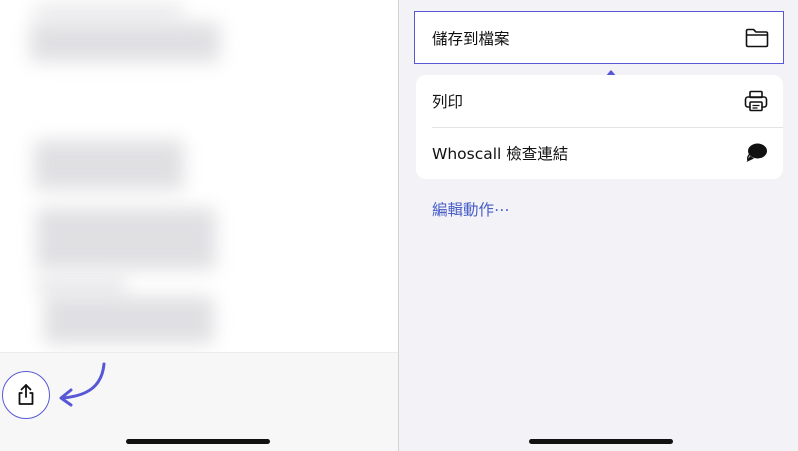 This screenshot has height=451, width=798. Describe the element at coordinates (757, 38) in the screenshot. I see `folder-icon` at that location.